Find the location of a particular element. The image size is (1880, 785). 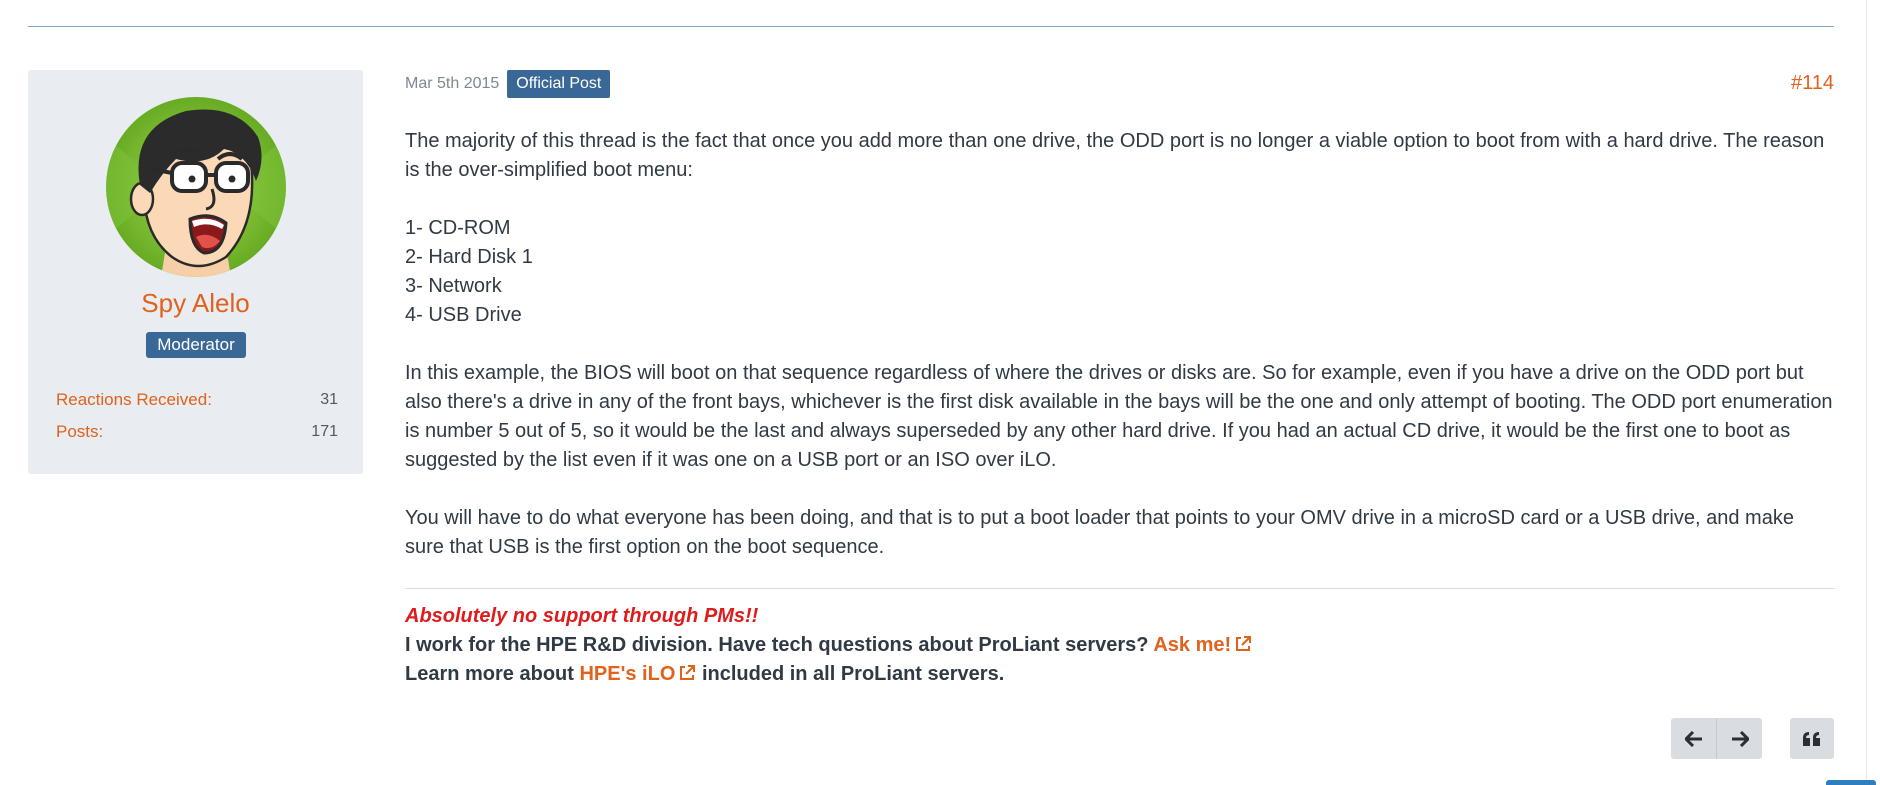

author-avatar is located at coordinates (196, 187).